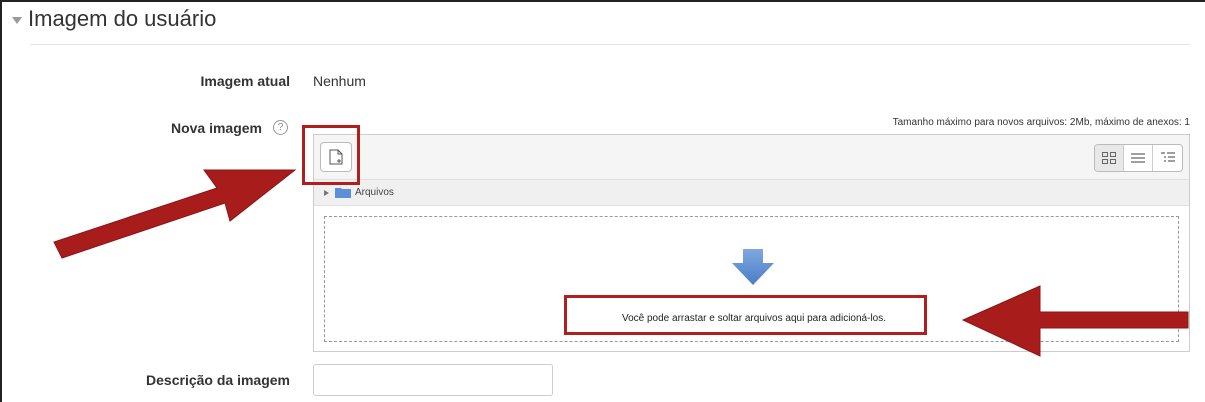 This screenshot has height=402, width=1205. Describe the element at coordinates (433, 380) in the screenshot. I see `description-input` at that location.